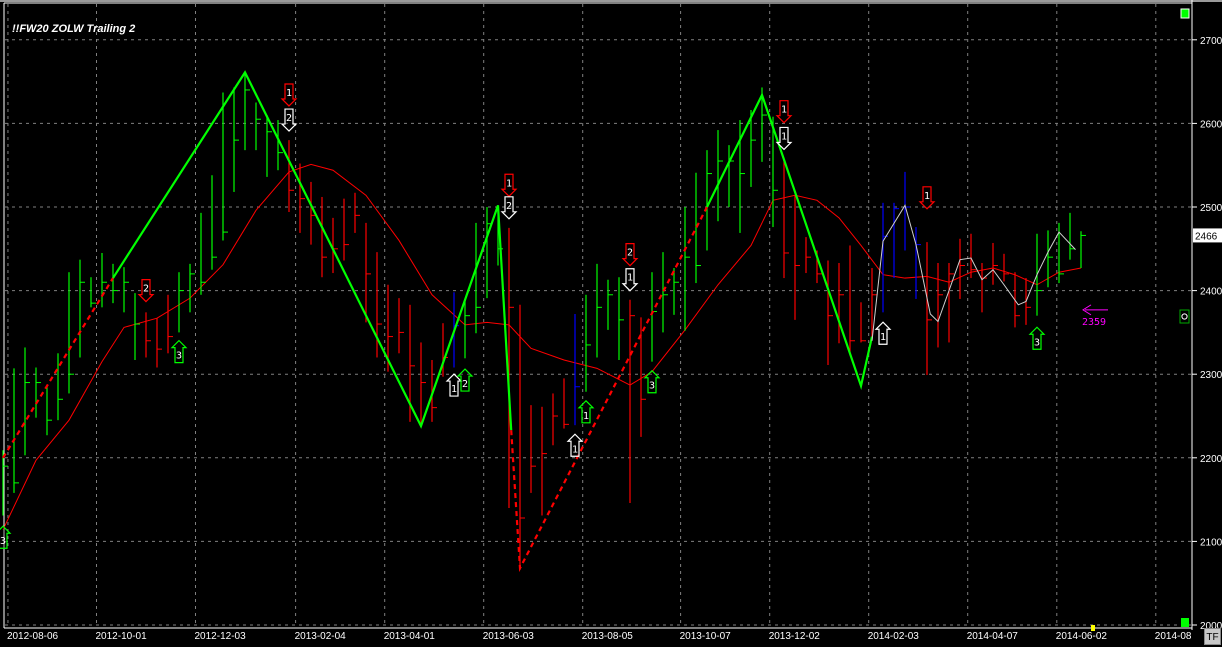 Image resolution: width=1222 pixels, height=647 pixels. I want to click on x-tick-label: 2013-04-01, so click(410, 636).